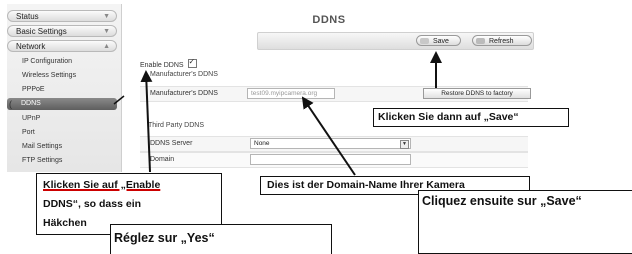 The height and width of the screenshot is (254, 632). I want to click on third-party-section-title: Third Party DDNS, so click(176, 125).